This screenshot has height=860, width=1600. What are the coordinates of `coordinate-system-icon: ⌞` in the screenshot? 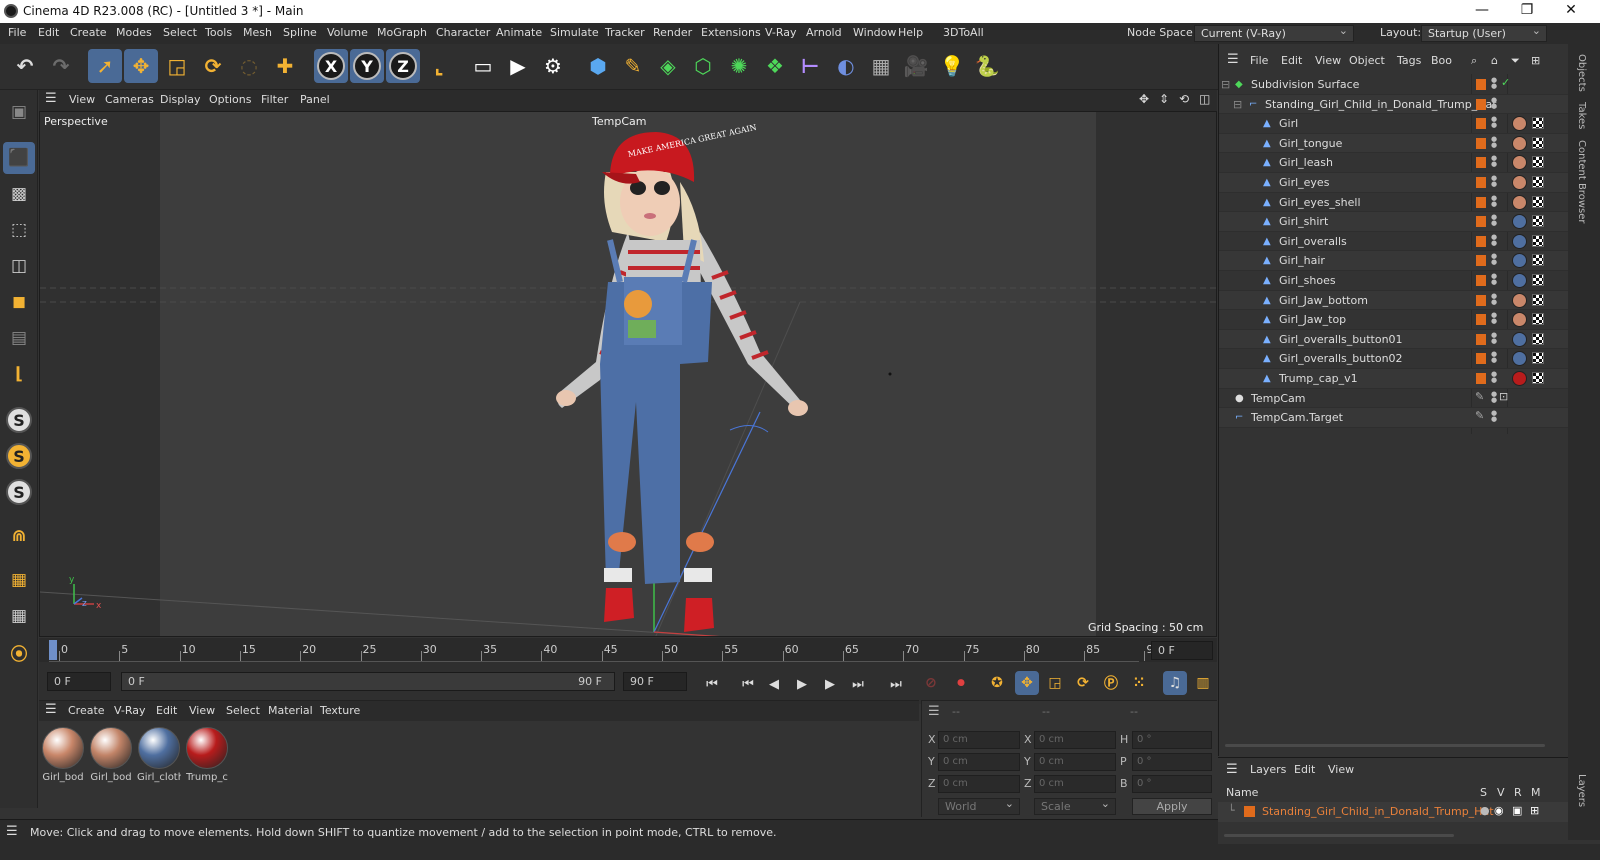 It's located at (439, 66).